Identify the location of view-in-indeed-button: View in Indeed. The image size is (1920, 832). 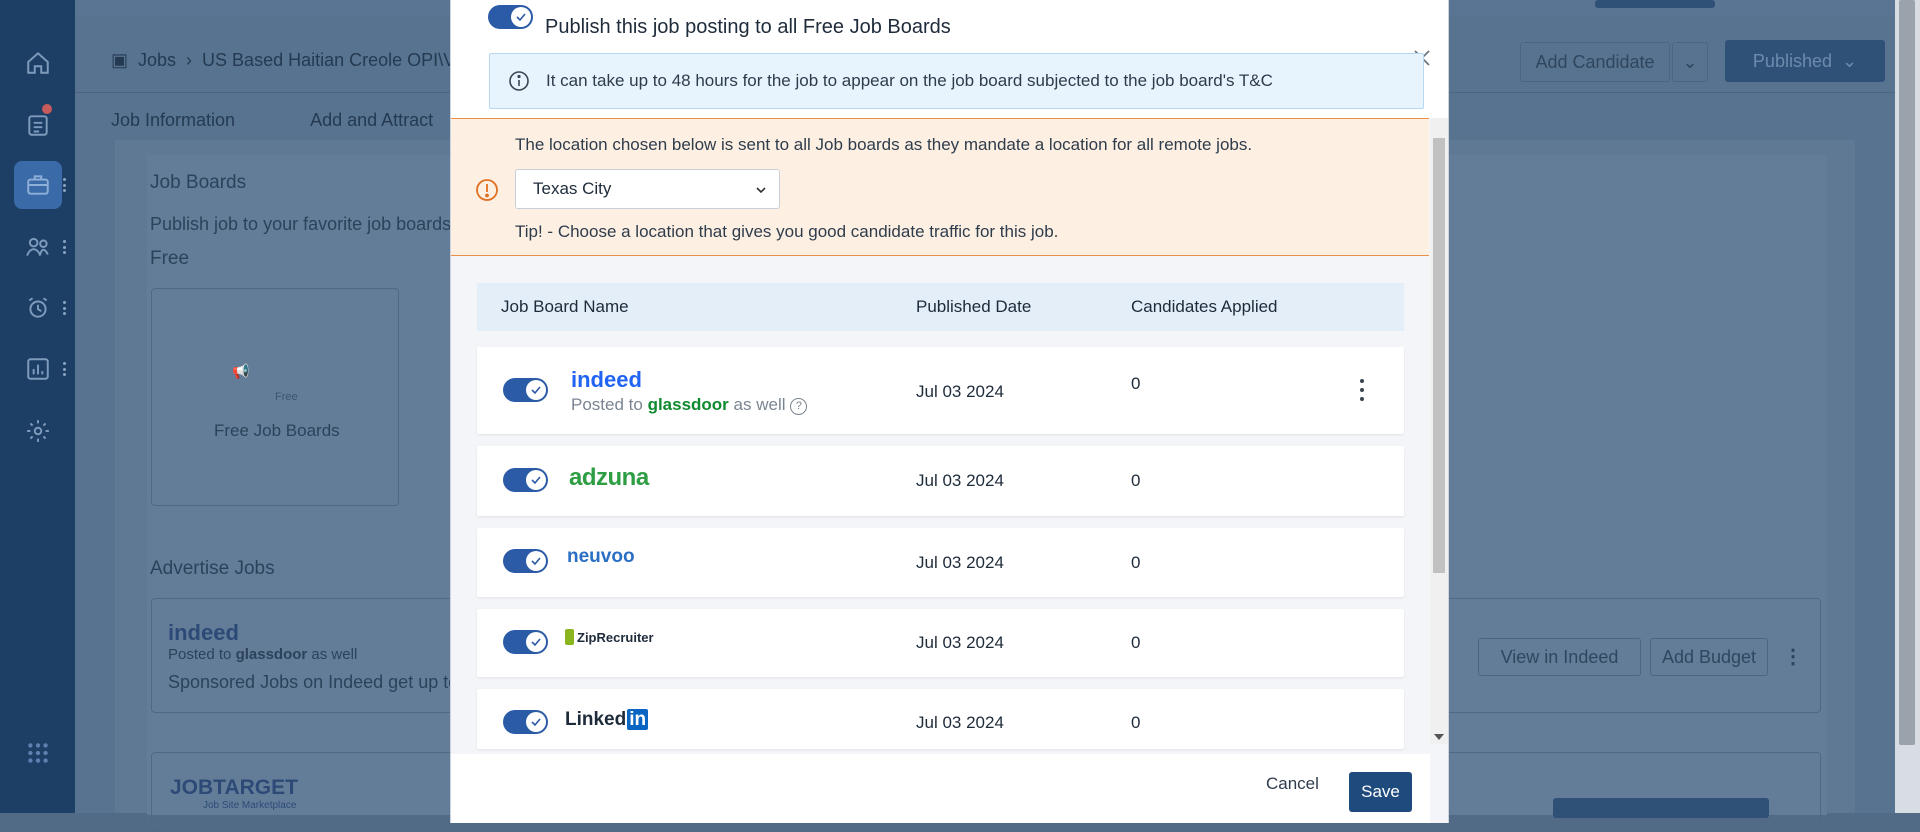
(1559, 657).